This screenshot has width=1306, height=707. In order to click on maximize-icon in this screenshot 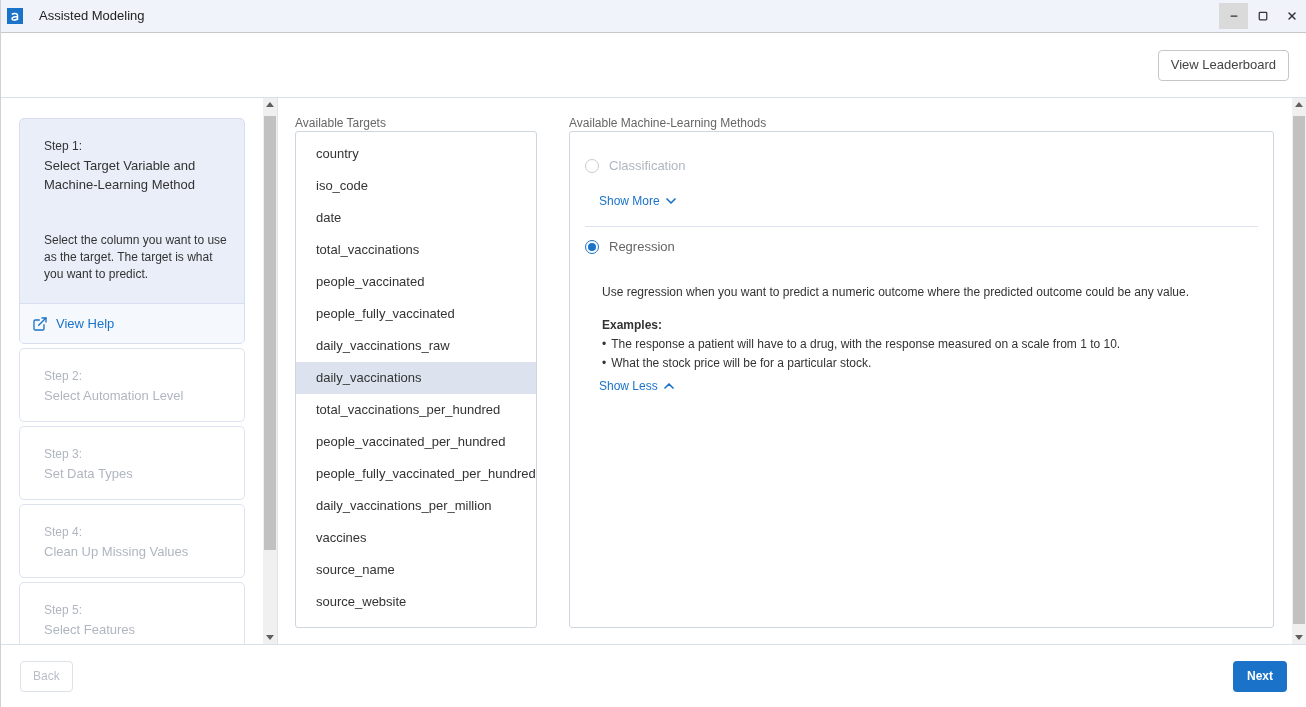, I will do `click(1262, 16)`.